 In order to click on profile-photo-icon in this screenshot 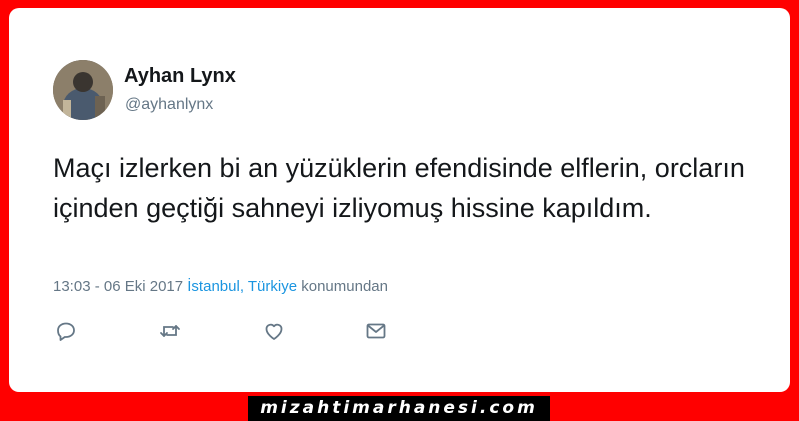, I will do `click(83, 90)`.